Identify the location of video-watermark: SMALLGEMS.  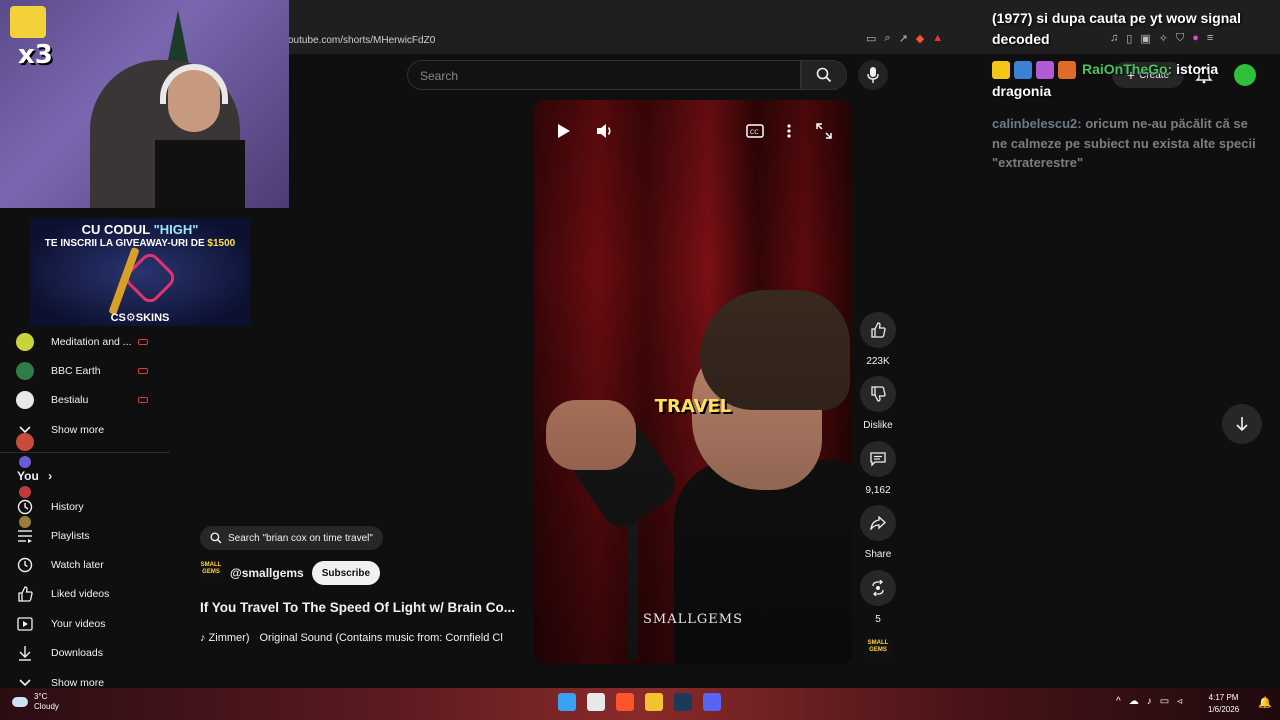
(693, 619).